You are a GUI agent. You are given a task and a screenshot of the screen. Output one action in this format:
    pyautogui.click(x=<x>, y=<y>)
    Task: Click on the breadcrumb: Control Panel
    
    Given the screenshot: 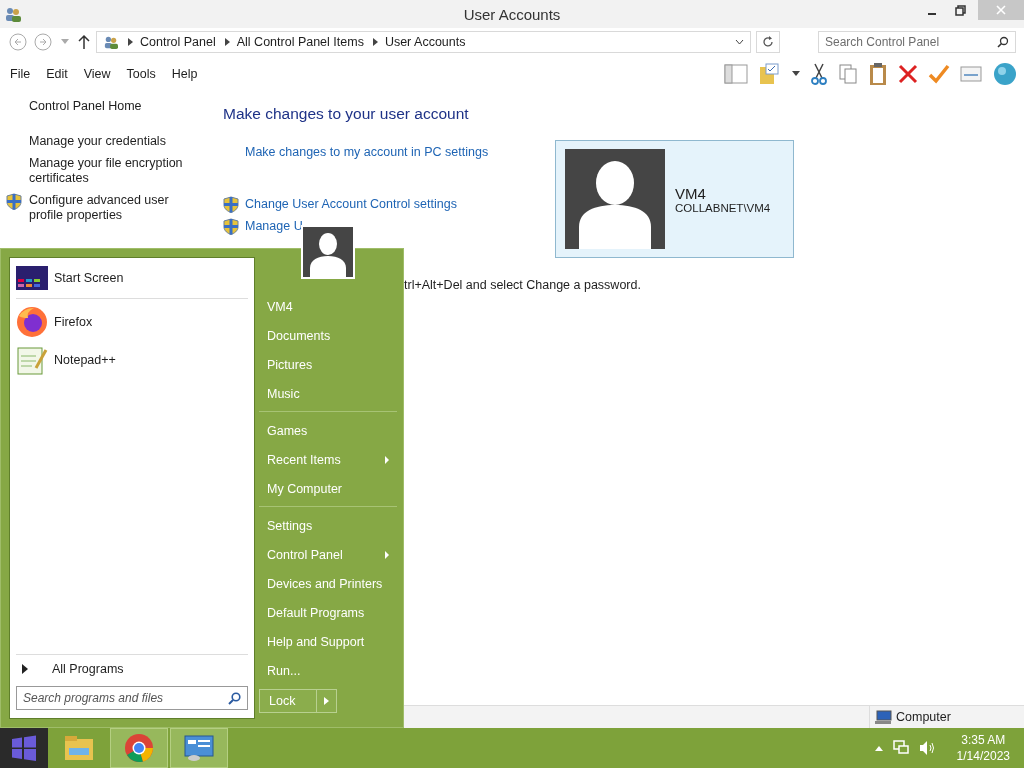 What is the action you would take?
    pyautogui.click(x=178, y=42)
    